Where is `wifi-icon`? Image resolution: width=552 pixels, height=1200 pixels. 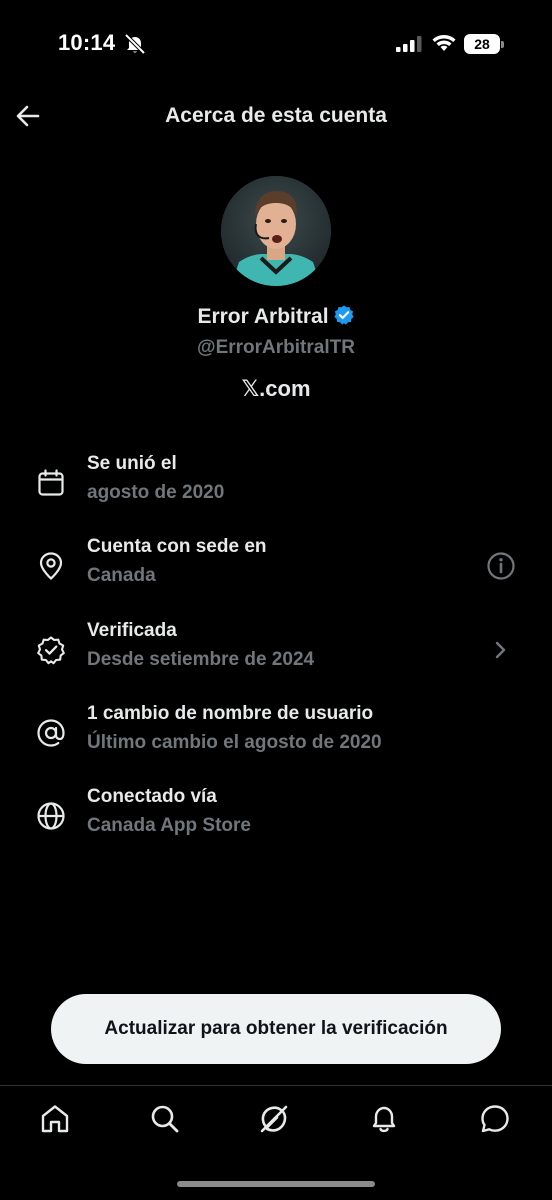
wifi-icon is located at coordinates (444, 43).